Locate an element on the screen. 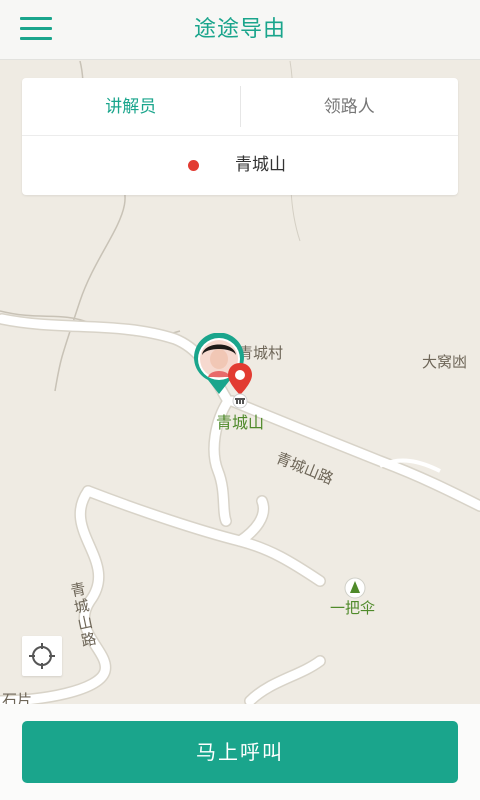 This screenshot has height=800, width=480. app-title: 途途导由 is located at coordinates (239, 29).